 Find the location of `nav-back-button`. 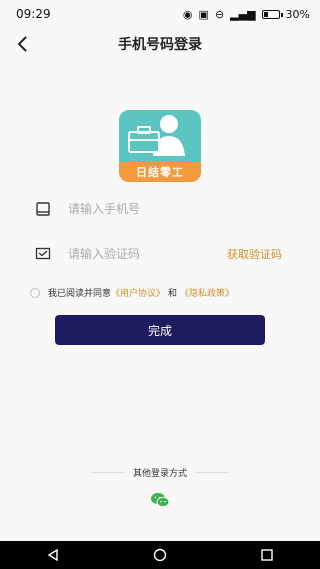

nav-back-button is located at coordinates (53, 555).